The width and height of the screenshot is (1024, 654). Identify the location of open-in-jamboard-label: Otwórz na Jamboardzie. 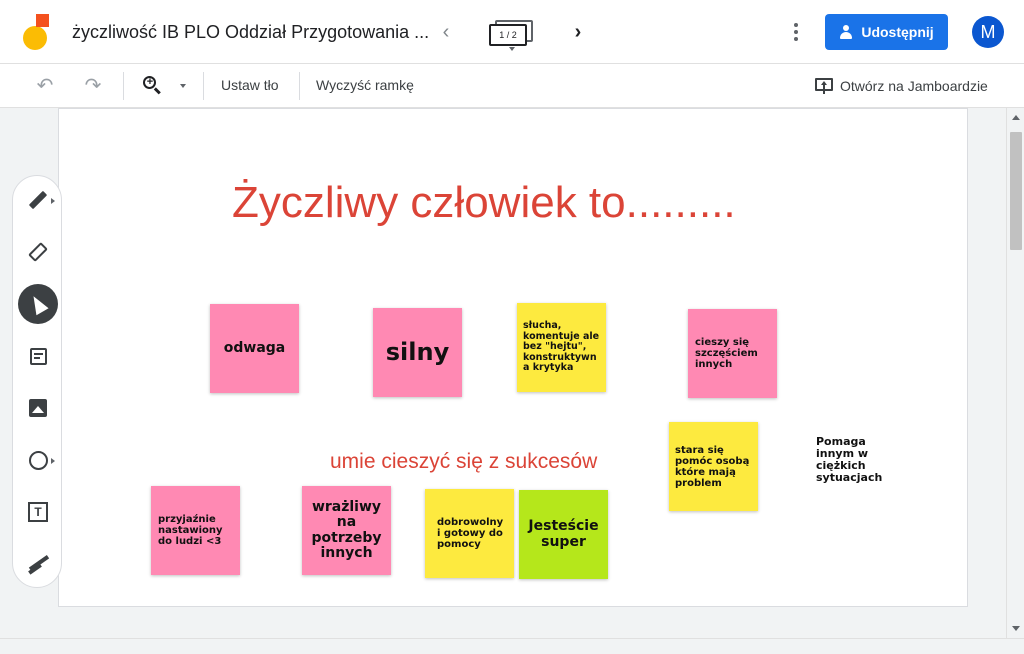
(914, 86).